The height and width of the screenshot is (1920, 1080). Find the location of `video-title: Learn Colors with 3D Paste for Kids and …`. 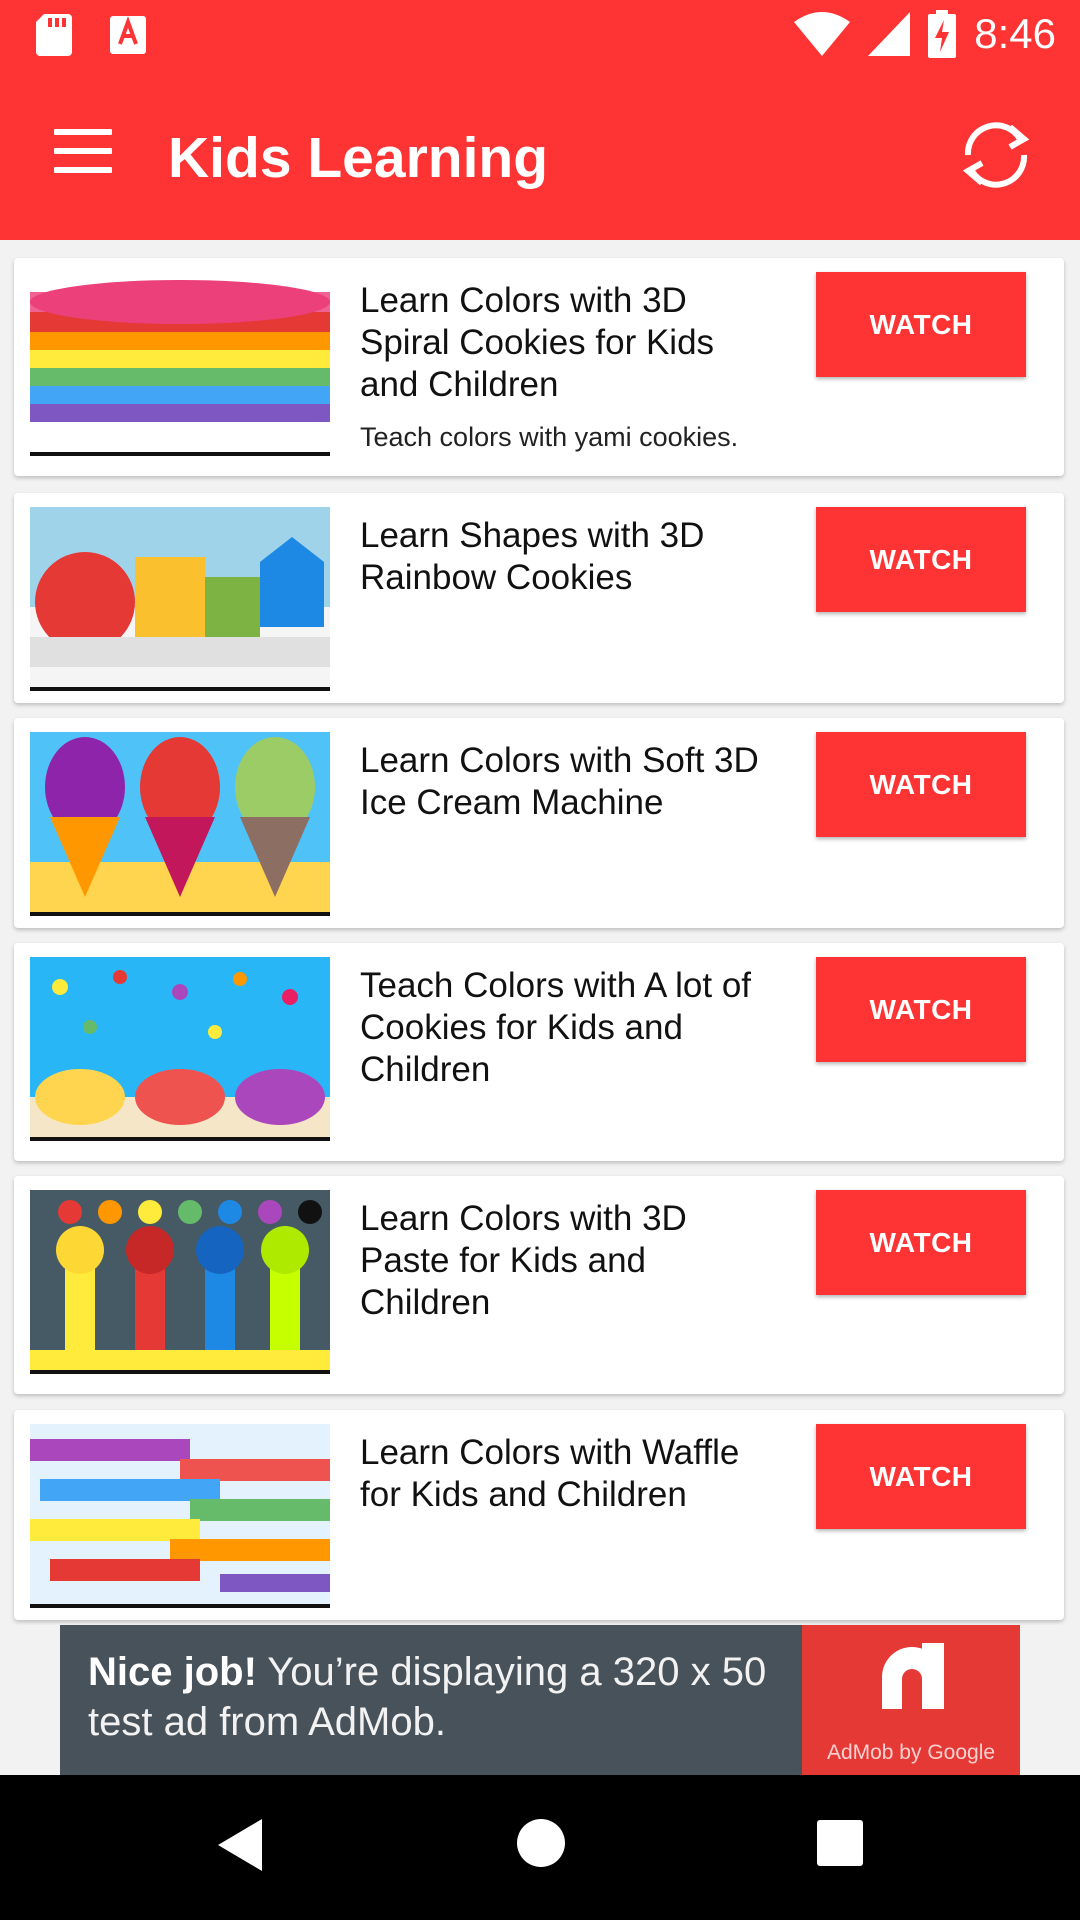

video-title: Learn Colors with 3D Paste for Kids and … is located at coordinates (523, 1260).